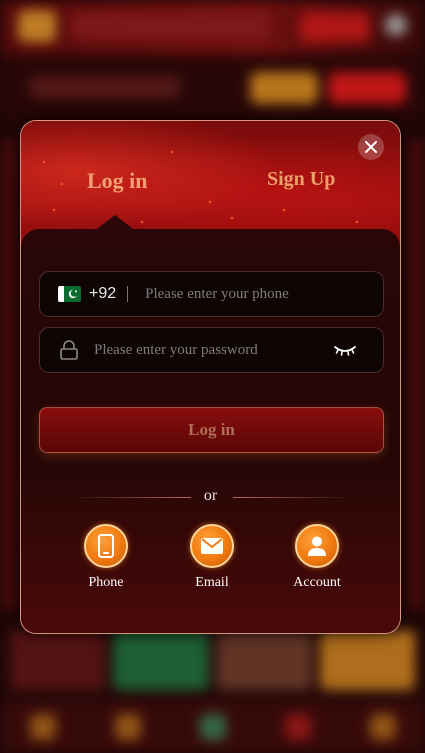  What do you see at coordinates (69, 294) in the screenshot?
I see `pakistan-flag-icon` at bounding box center [69, 294].